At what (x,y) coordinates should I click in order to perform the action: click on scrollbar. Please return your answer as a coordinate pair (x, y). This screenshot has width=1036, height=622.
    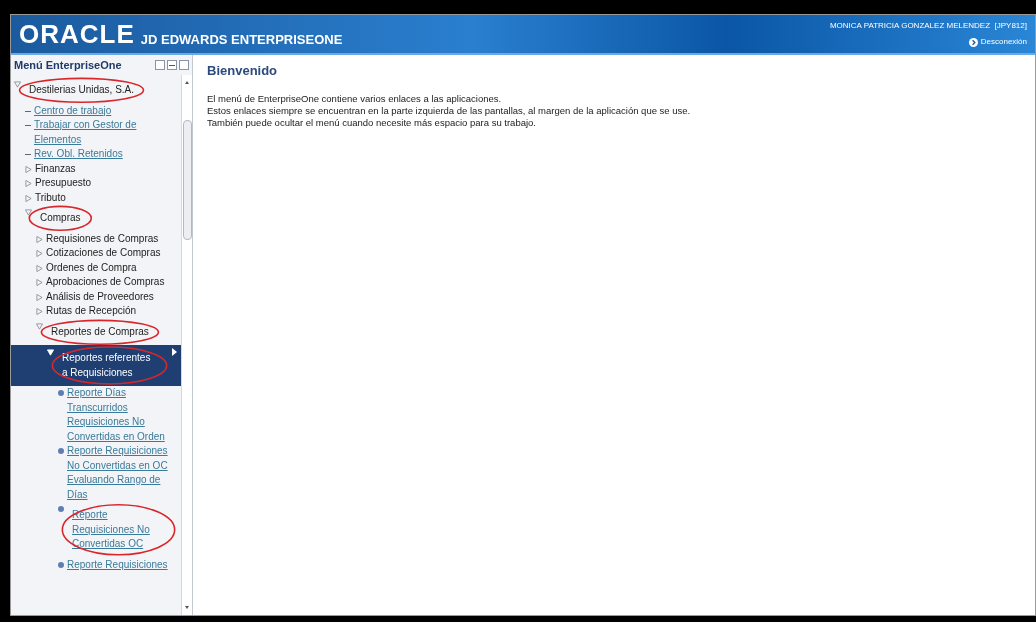
    Looking at the image, I should click on (186, 345).